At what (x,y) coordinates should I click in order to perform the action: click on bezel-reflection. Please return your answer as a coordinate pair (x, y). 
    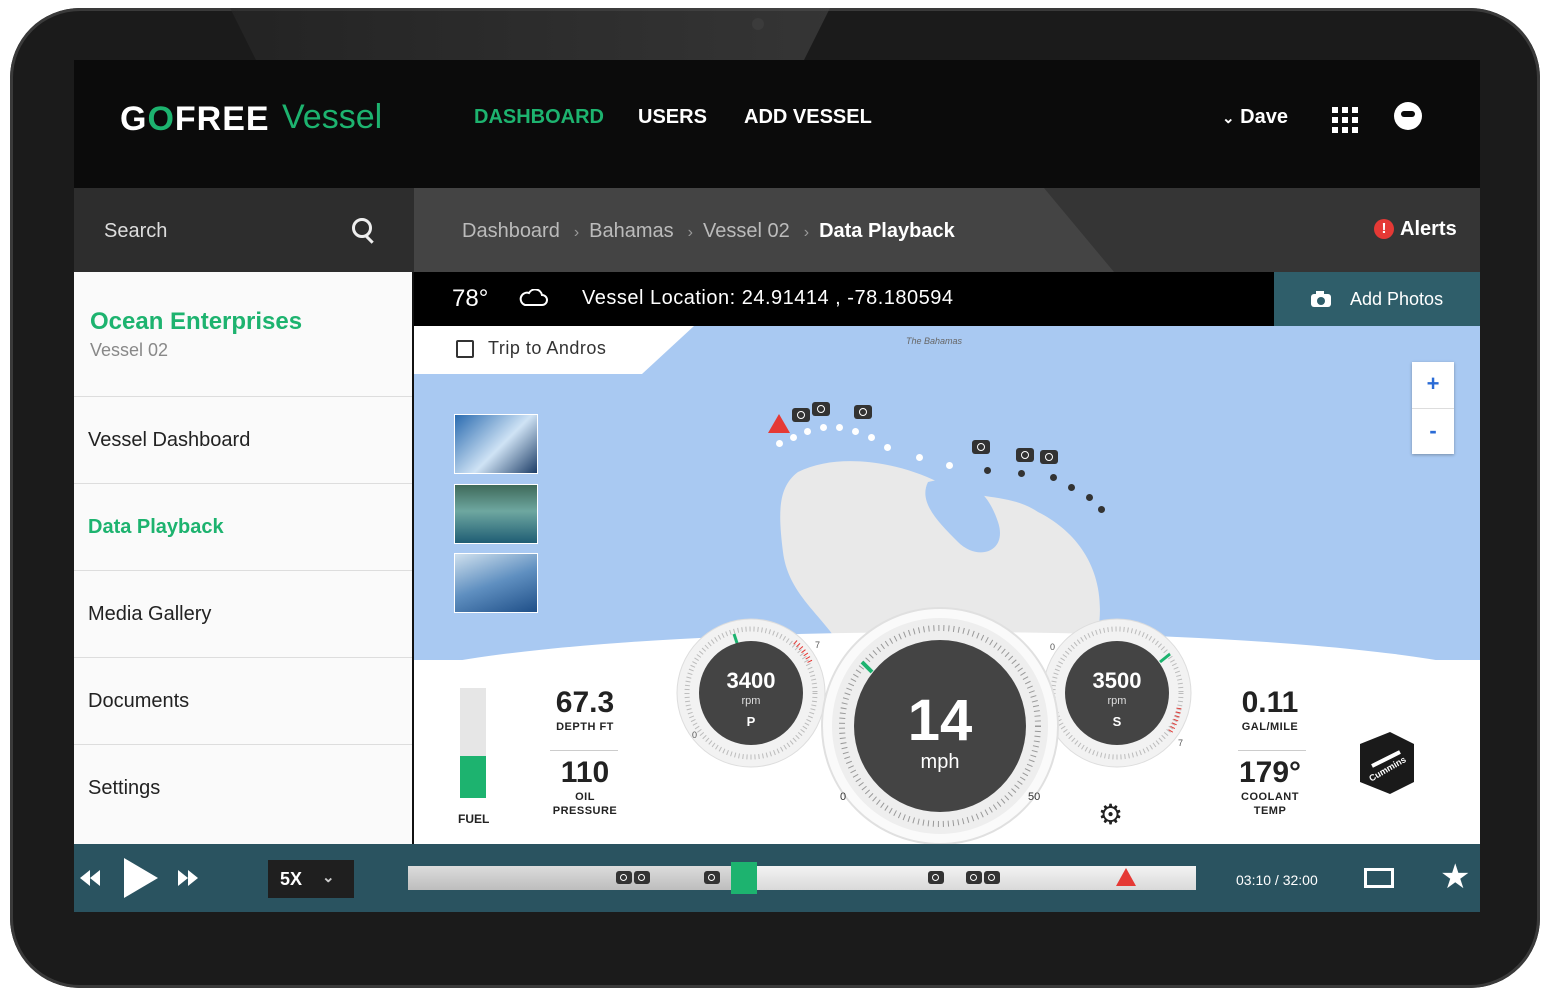
    Looking at the image, I should click on (530, 38).